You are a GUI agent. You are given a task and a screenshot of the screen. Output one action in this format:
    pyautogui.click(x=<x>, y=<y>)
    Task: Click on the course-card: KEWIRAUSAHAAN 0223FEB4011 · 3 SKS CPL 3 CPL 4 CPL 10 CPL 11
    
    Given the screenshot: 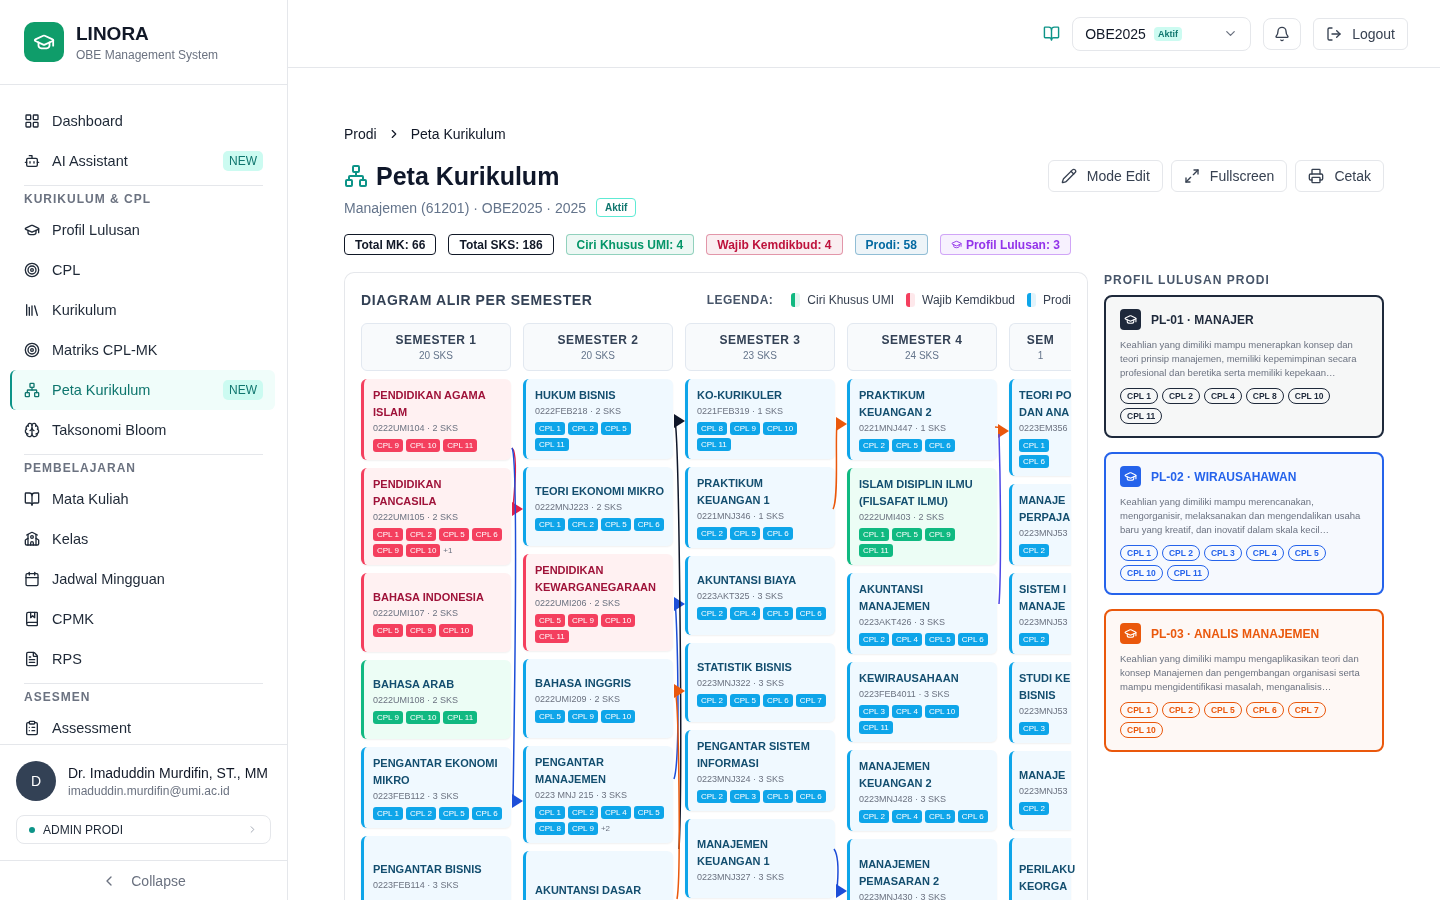 What is the action you would take?
    pyautogui.click(x=922, y=702)
    